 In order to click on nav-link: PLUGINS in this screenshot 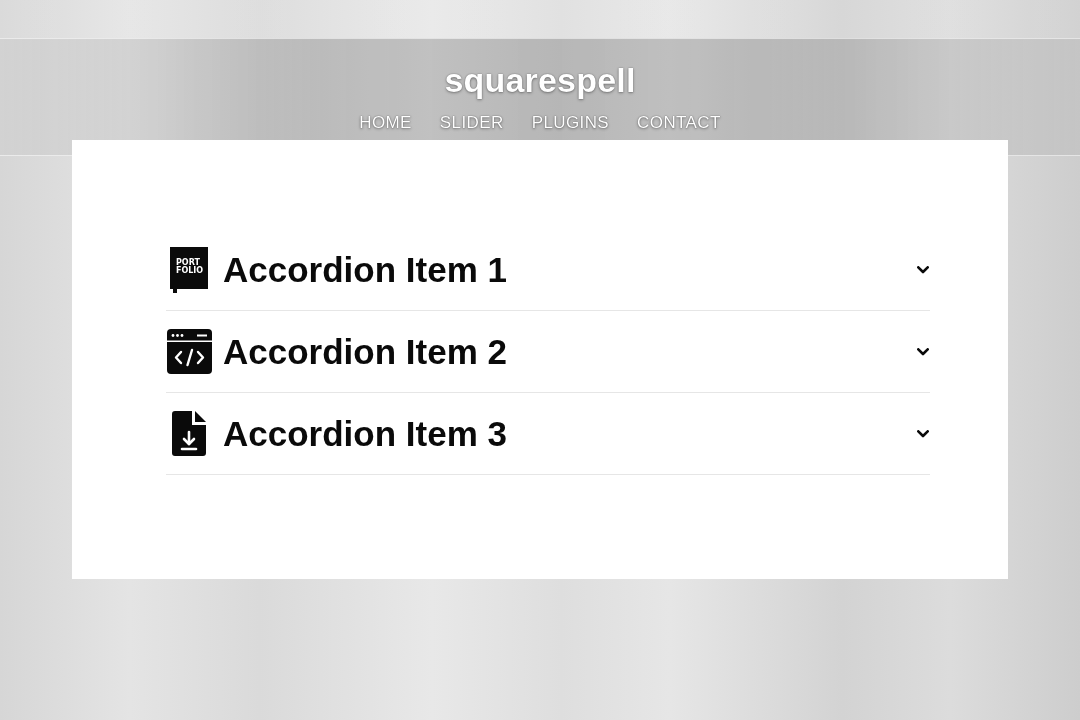, I will do `click(570, 123)`.